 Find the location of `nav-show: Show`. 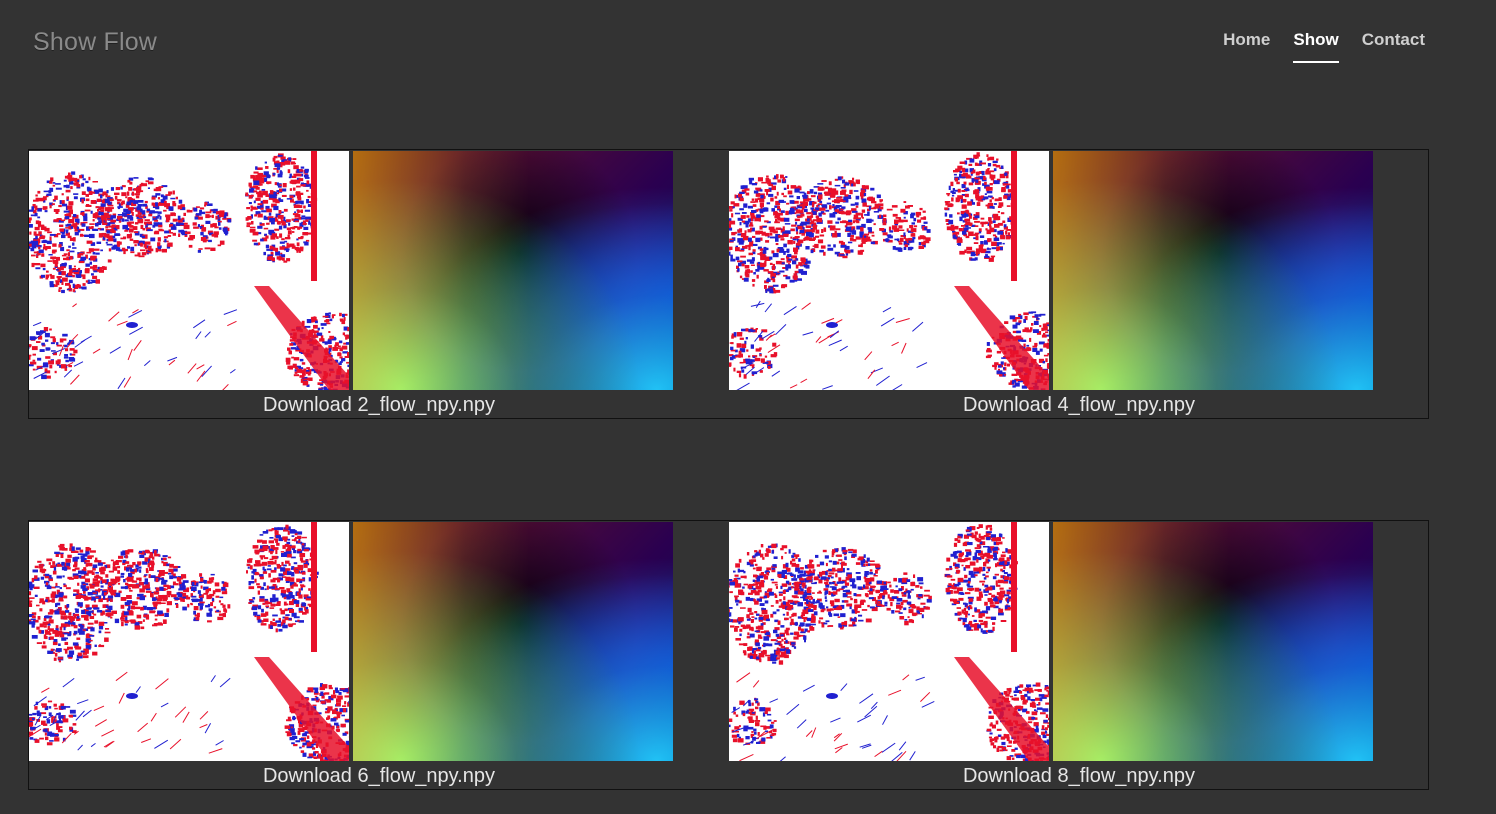

nav-show: Show is located at coordinates (1316, 46).